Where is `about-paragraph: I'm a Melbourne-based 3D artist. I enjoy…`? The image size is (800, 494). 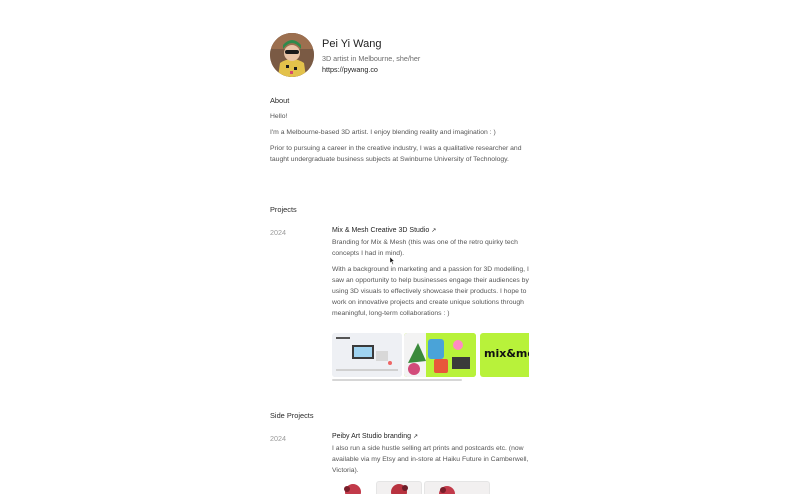
about-paragraph: I'm a Melbourne-based 3D artist. I enjoy… is located at coordinates (383, 132).